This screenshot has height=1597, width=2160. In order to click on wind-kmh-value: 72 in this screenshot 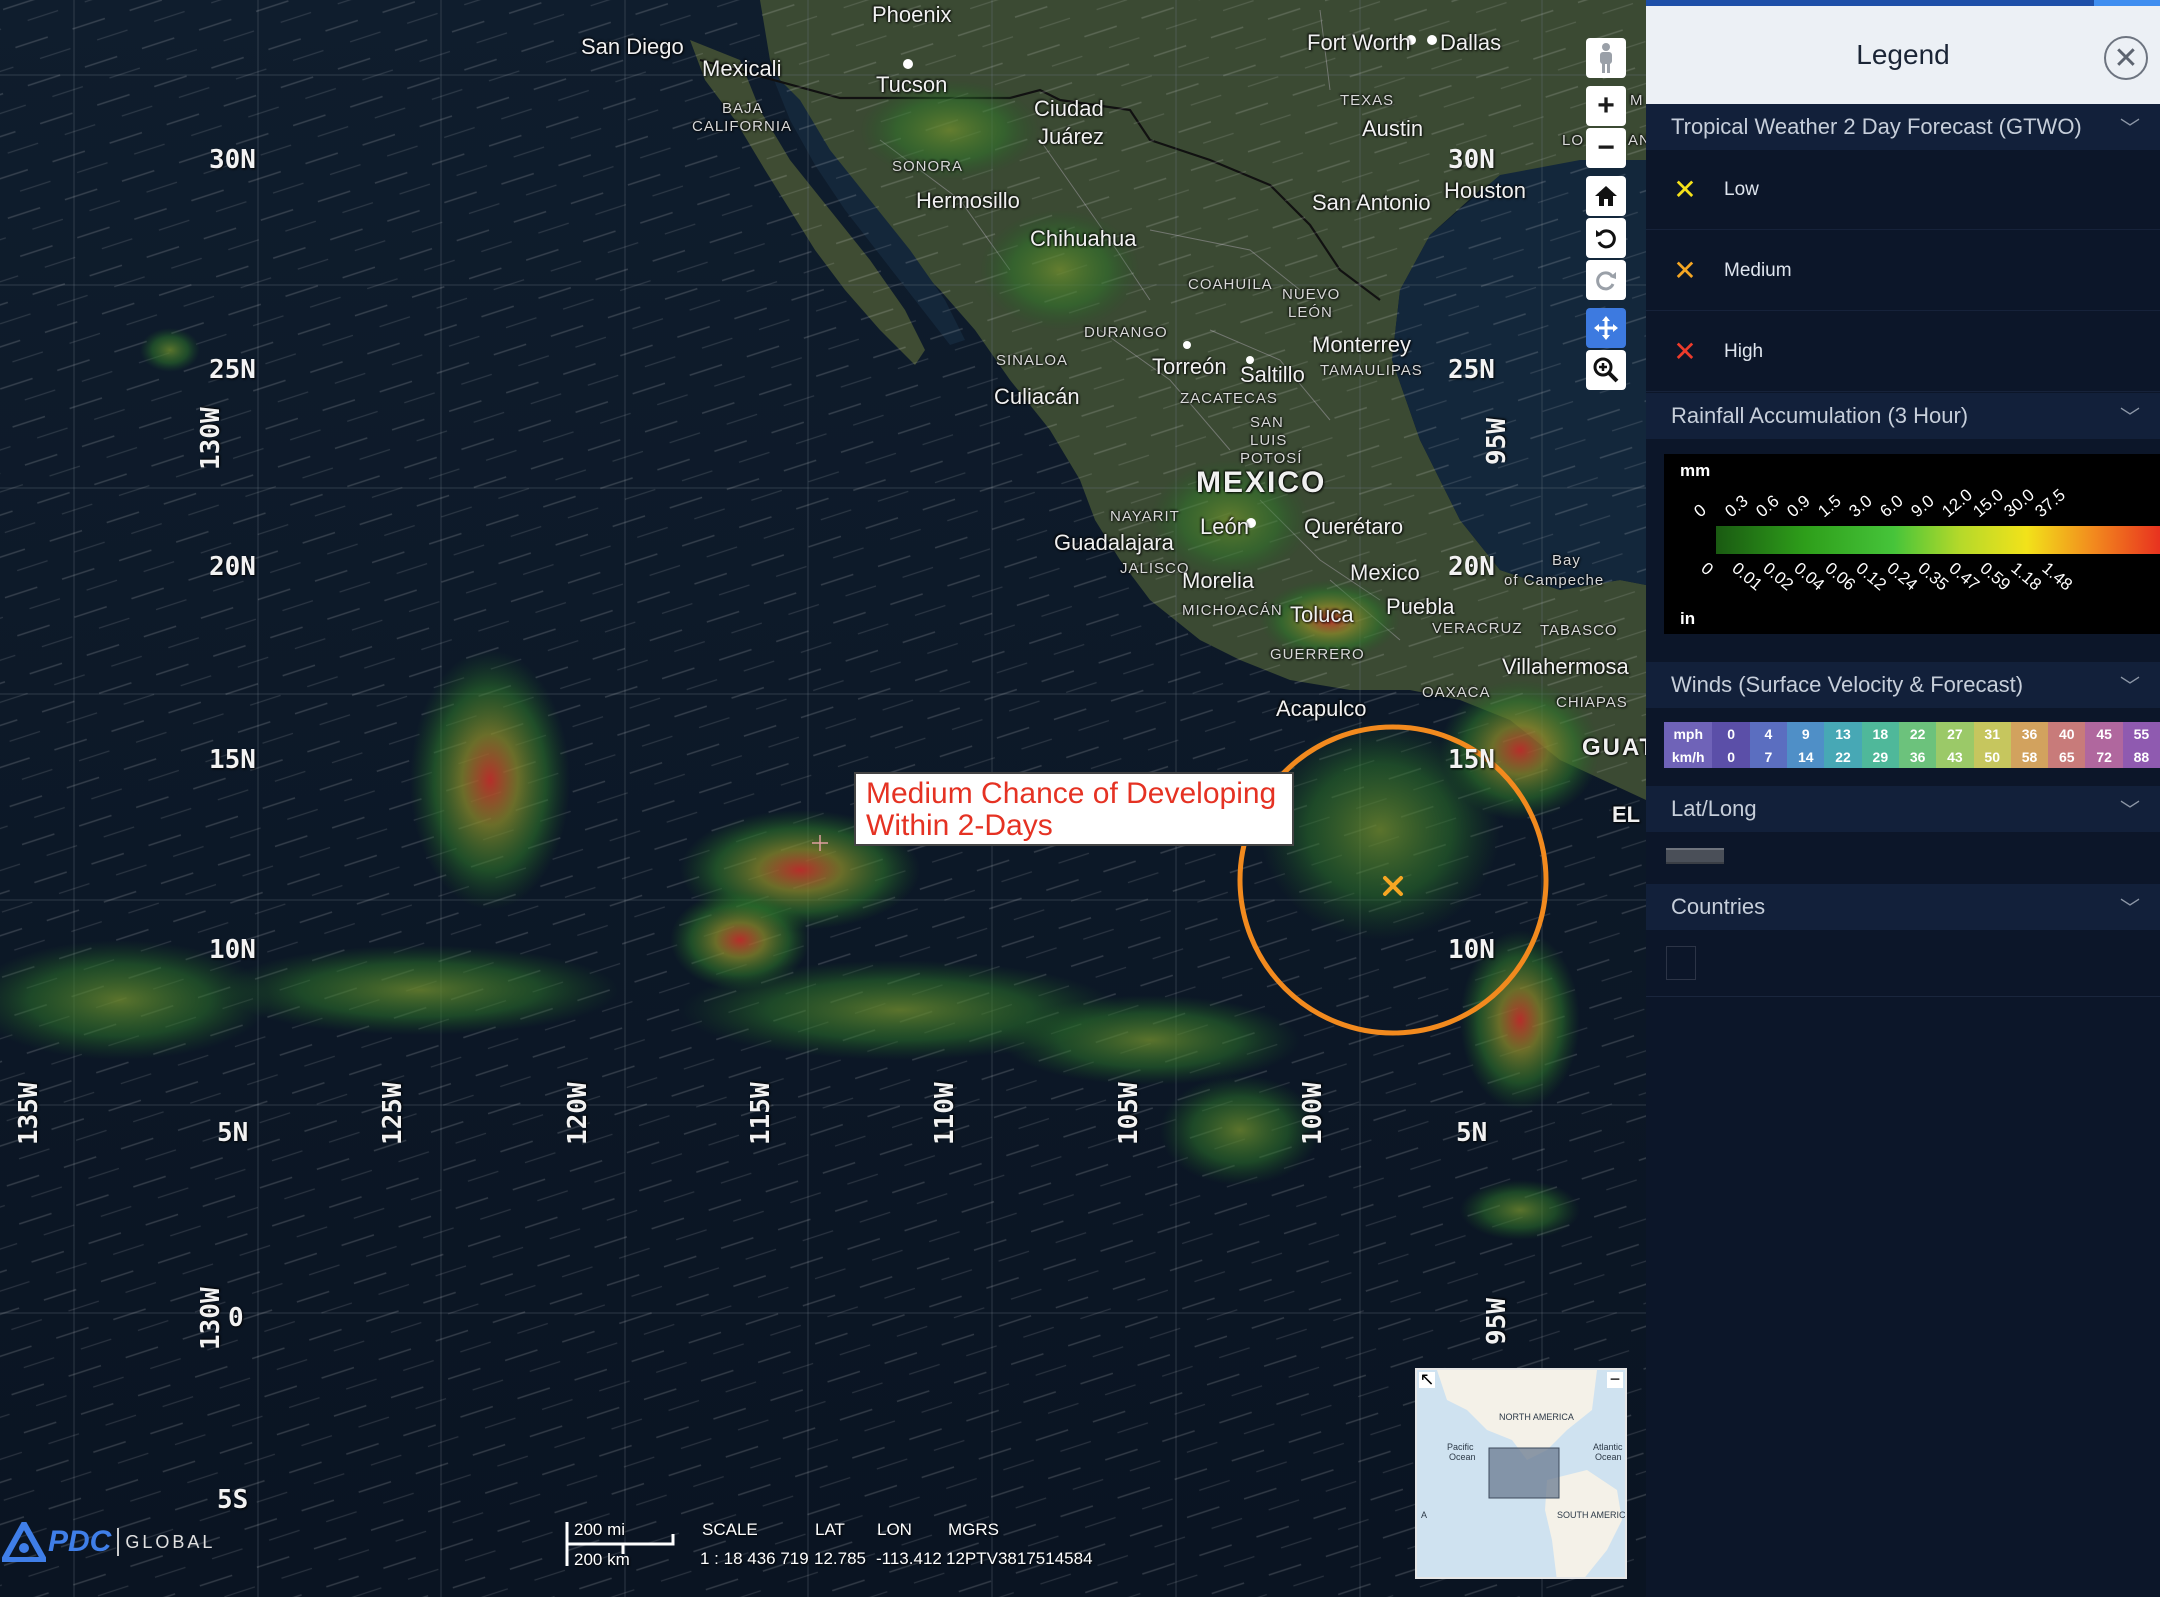, I will do `click(2104, 756)`.